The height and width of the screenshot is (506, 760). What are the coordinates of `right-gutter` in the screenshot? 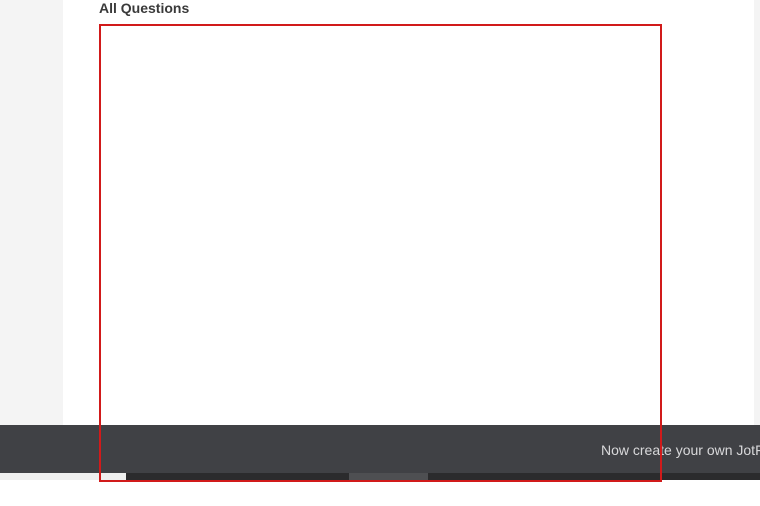 It's located at (757, 212).